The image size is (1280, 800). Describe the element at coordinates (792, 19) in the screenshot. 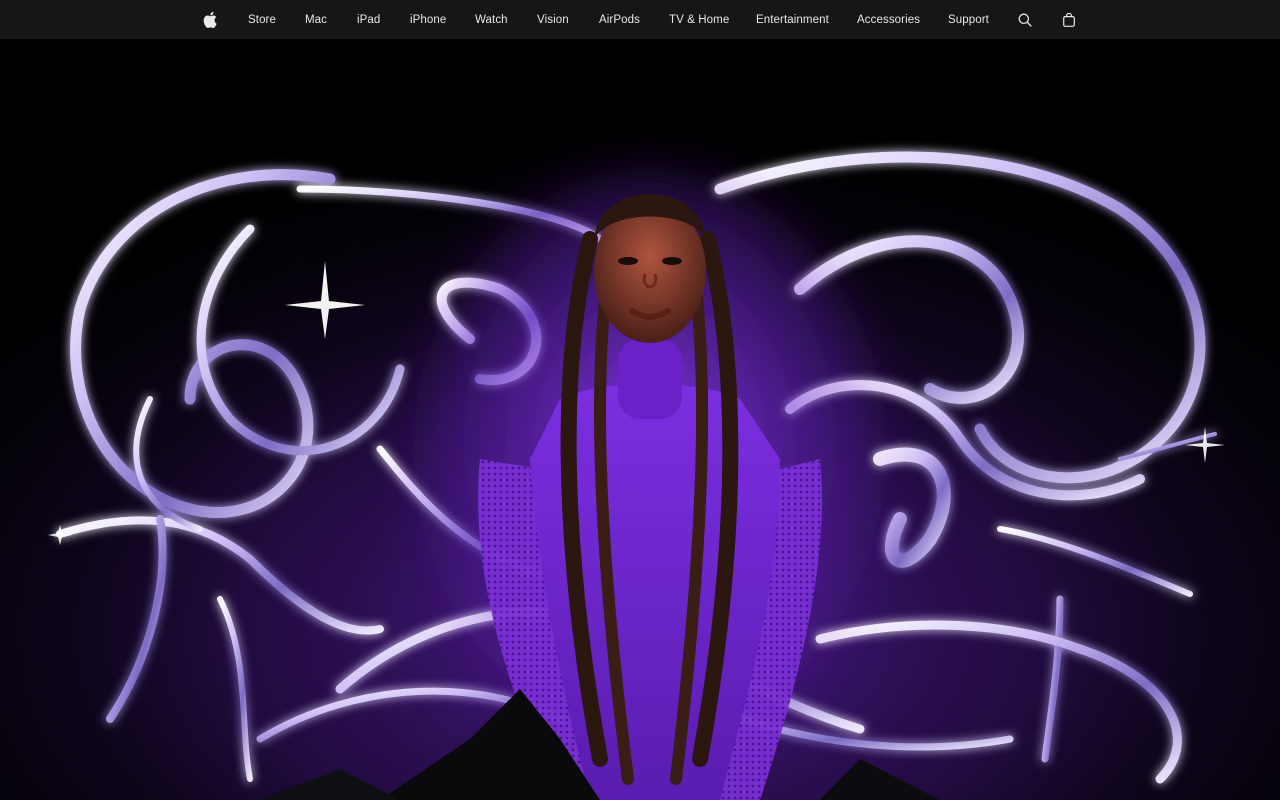

I see `nav-entertainment: Entertainment` at that location.